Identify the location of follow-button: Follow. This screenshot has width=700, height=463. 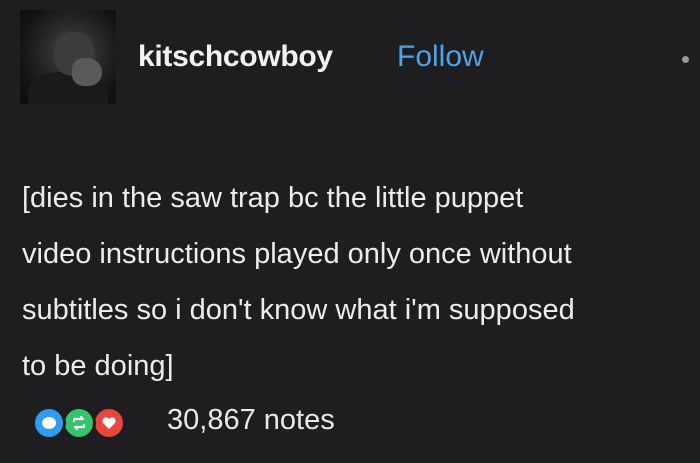
(440, 57).